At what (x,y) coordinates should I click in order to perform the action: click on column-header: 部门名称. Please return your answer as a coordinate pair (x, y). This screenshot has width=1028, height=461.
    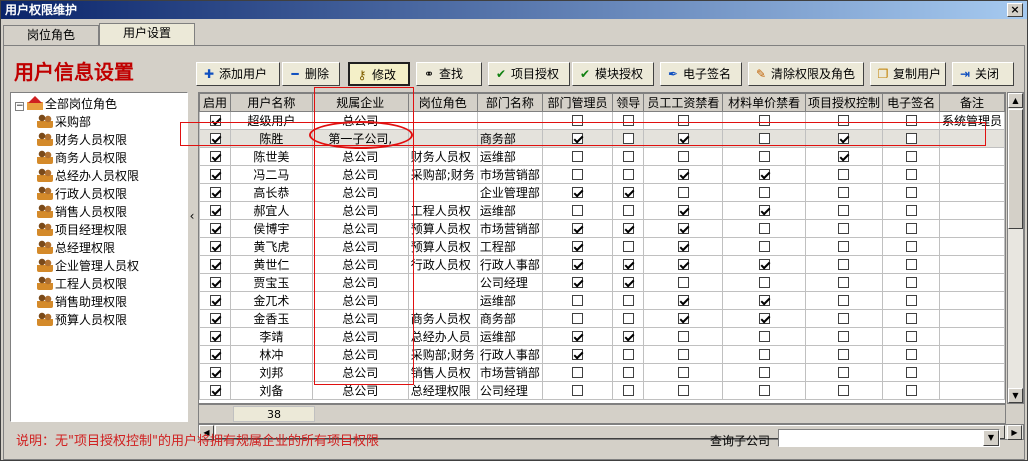
    Looking at the image, I should click on (509, 102).